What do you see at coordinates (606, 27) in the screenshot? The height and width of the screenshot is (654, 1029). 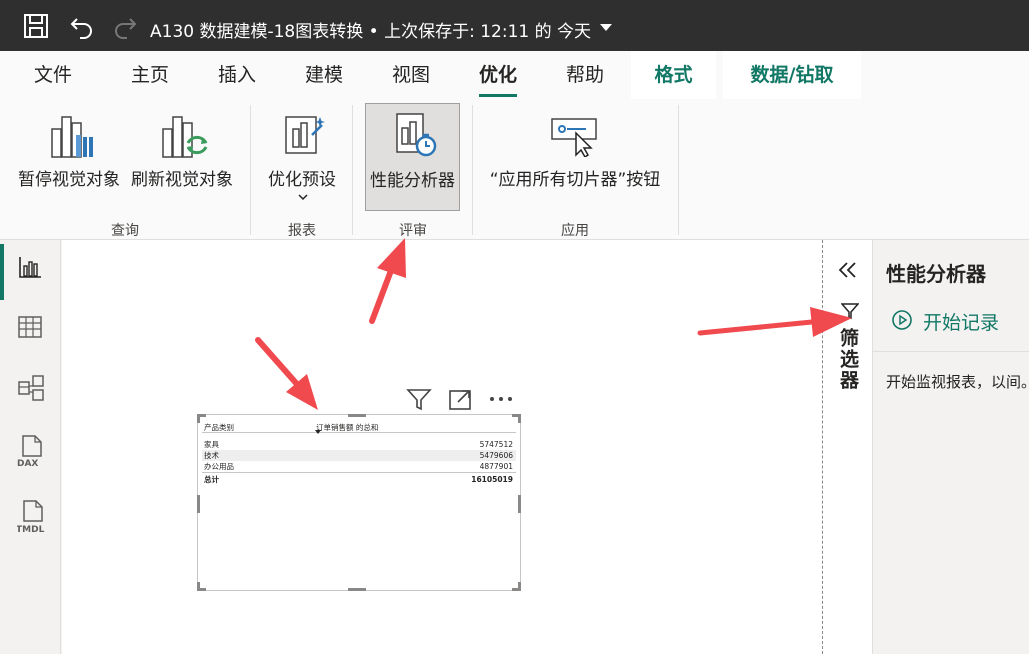 I see `dropdown-caret-icon` at bounding box center [606, 27].